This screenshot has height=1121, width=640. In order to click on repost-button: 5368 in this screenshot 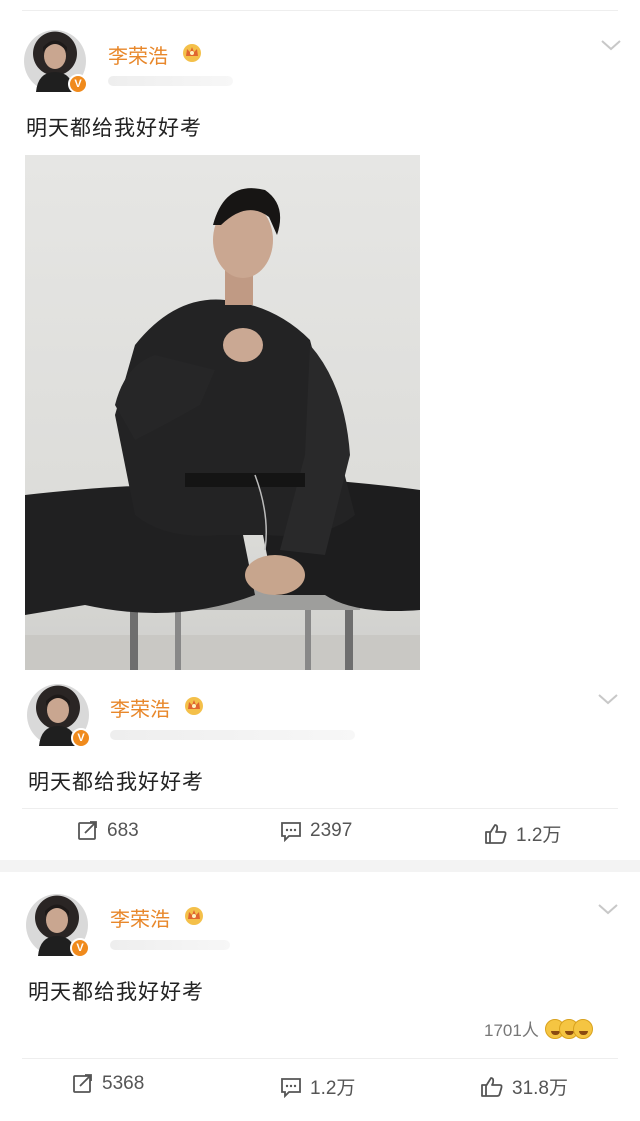, I will do `click(108, 1084)`.